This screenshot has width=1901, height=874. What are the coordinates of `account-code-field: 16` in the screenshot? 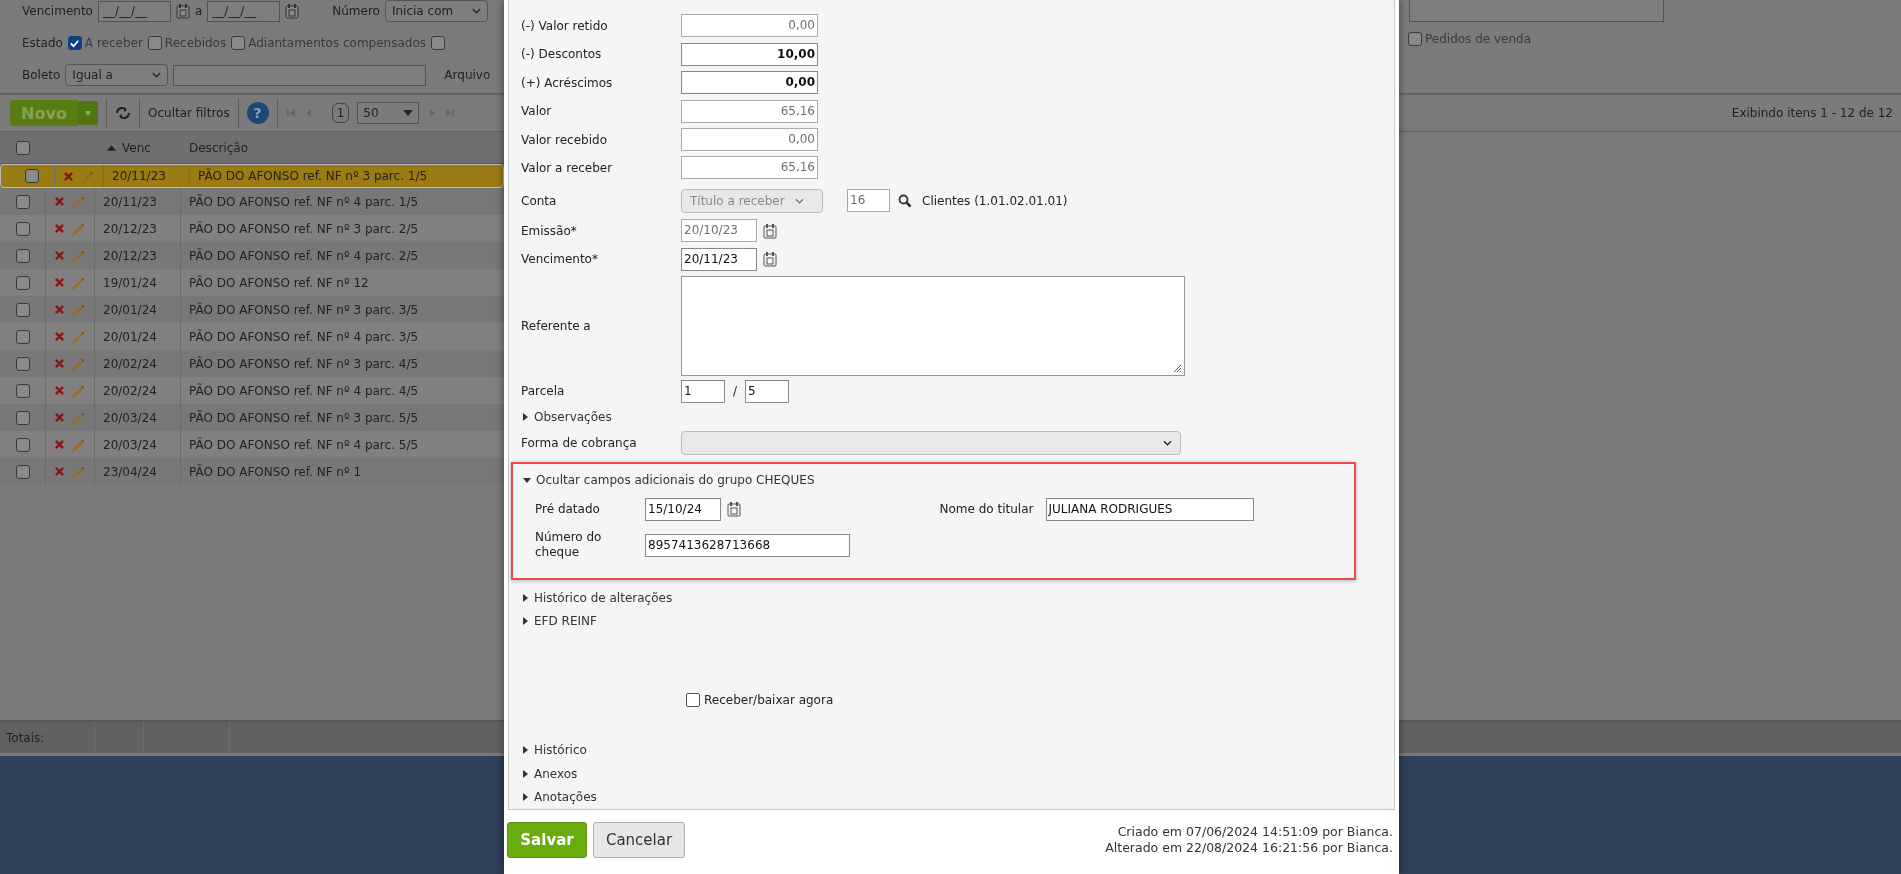 It's located at (868, 201).